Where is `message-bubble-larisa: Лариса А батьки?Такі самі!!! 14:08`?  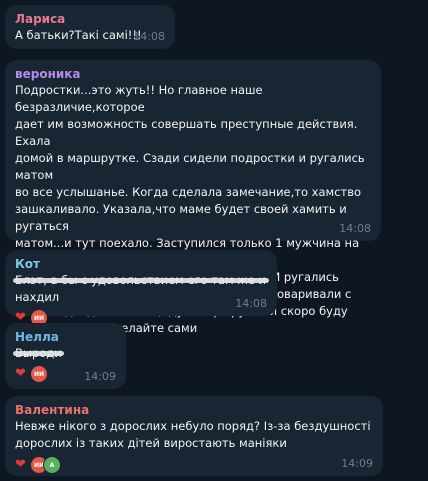
message-bubble-larisa: Лариса А батьки?Такі самі!!! 14:08 is located at coordinates (90, 27).